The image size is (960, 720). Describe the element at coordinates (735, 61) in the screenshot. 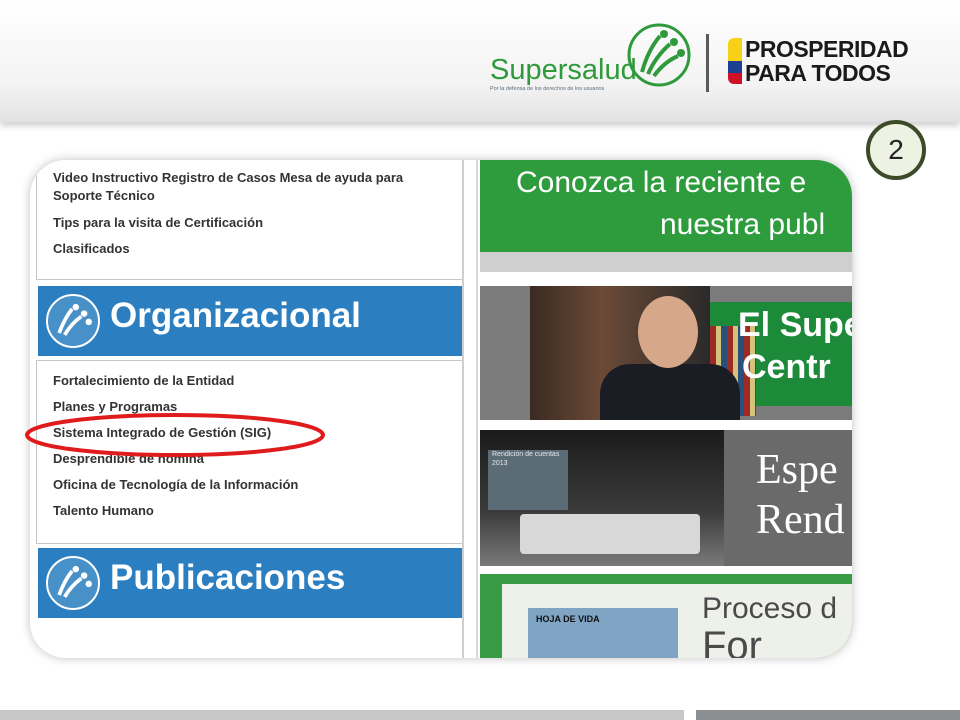

I see `colombia-flag-icon` at that location.